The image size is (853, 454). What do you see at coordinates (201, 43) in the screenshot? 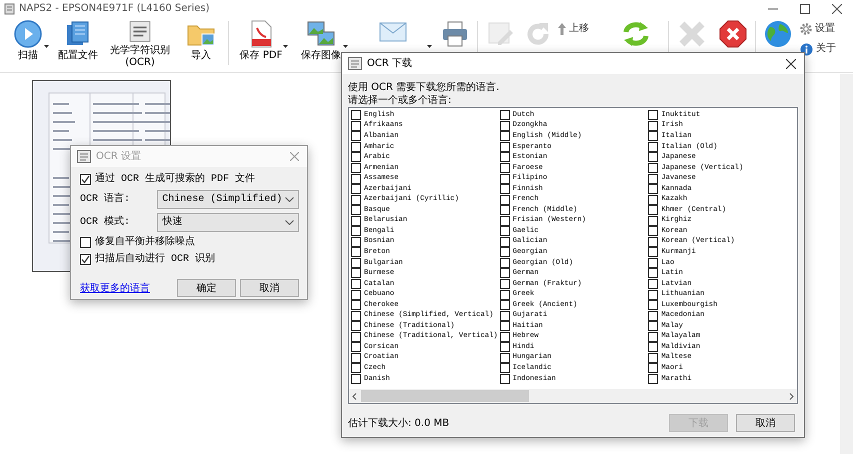
I see `import-button: 导入` at bounding box center [201, 43].